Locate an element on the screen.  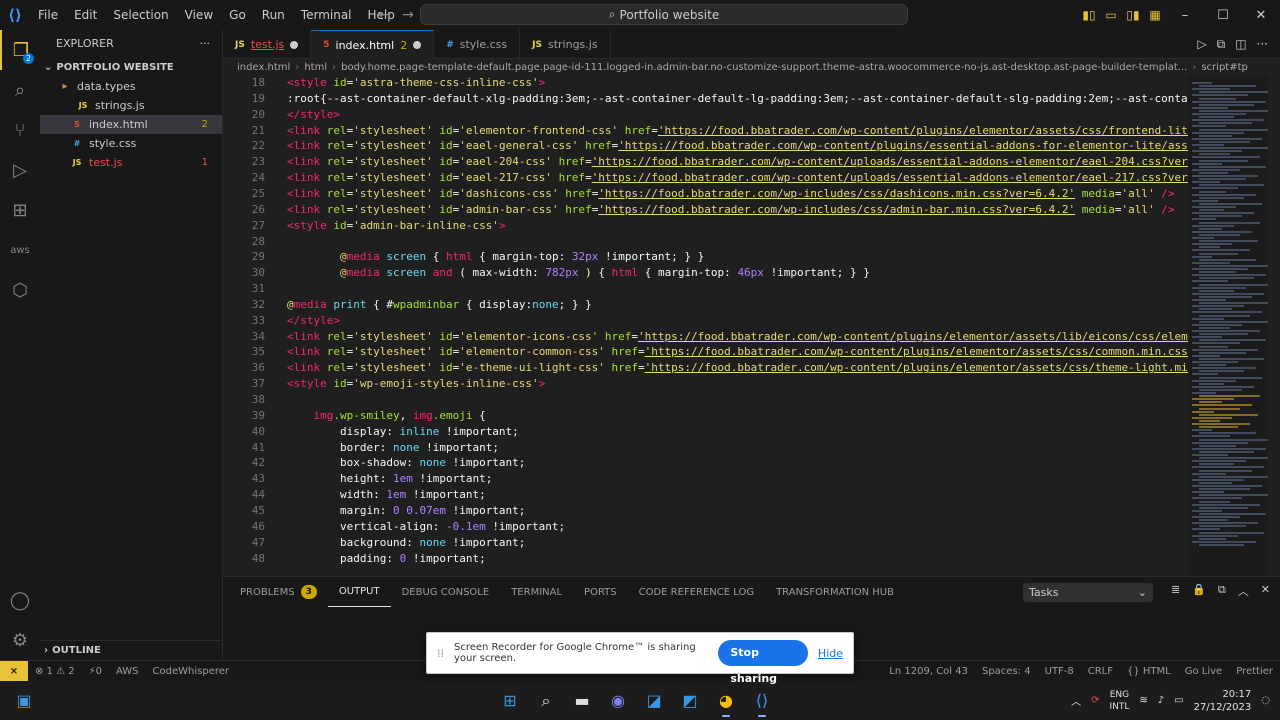
breadcrumb-item: index.html is located at coordinates (263, 67).